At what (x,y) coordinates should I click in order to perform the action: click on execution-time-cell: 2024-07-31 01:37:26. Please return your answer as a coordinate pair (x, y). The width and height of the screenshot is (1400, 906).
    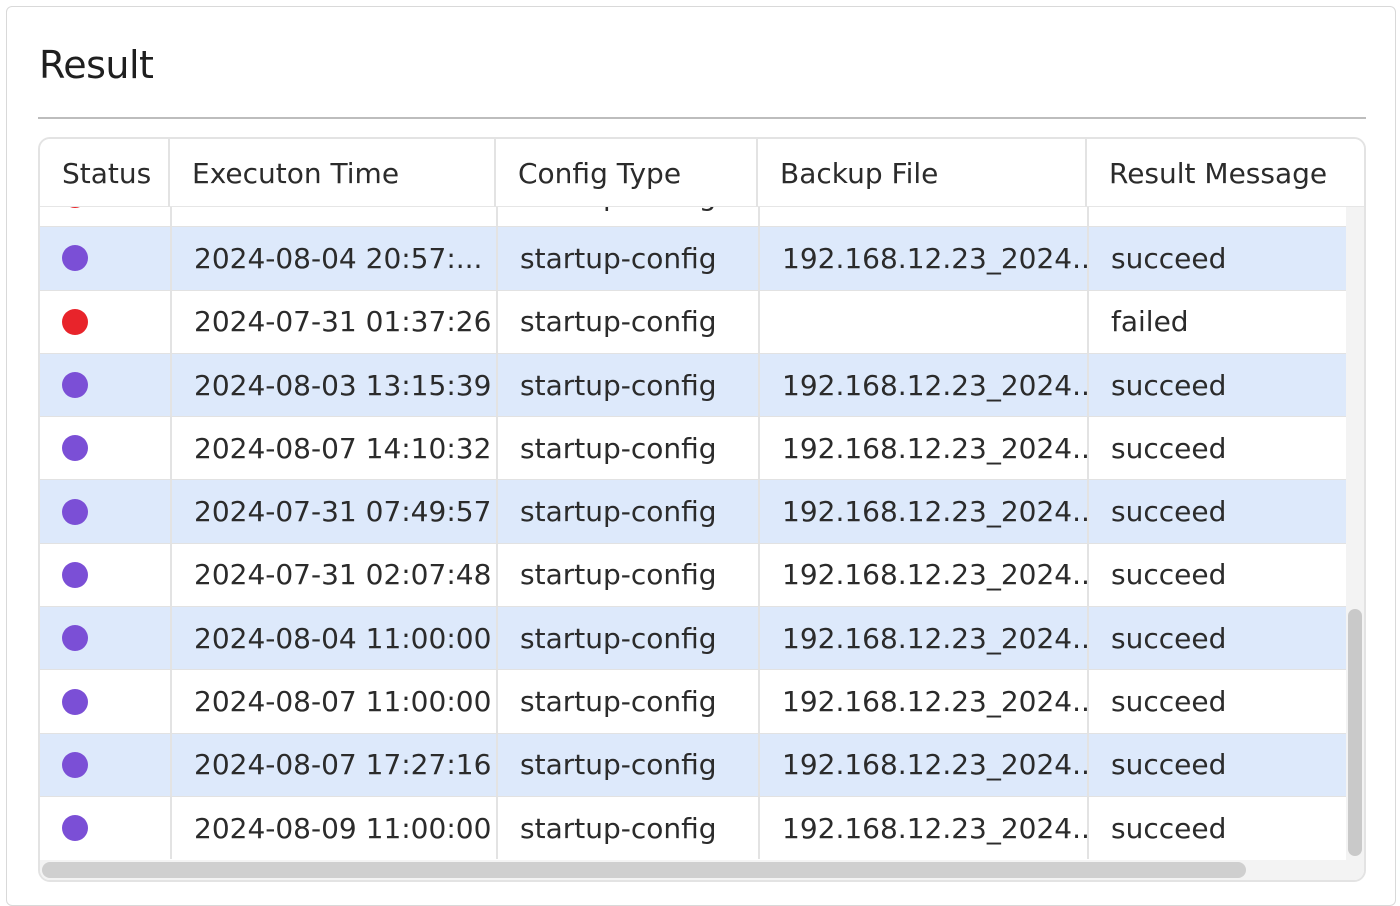
    Looking at the image, I should click on (335, 321).